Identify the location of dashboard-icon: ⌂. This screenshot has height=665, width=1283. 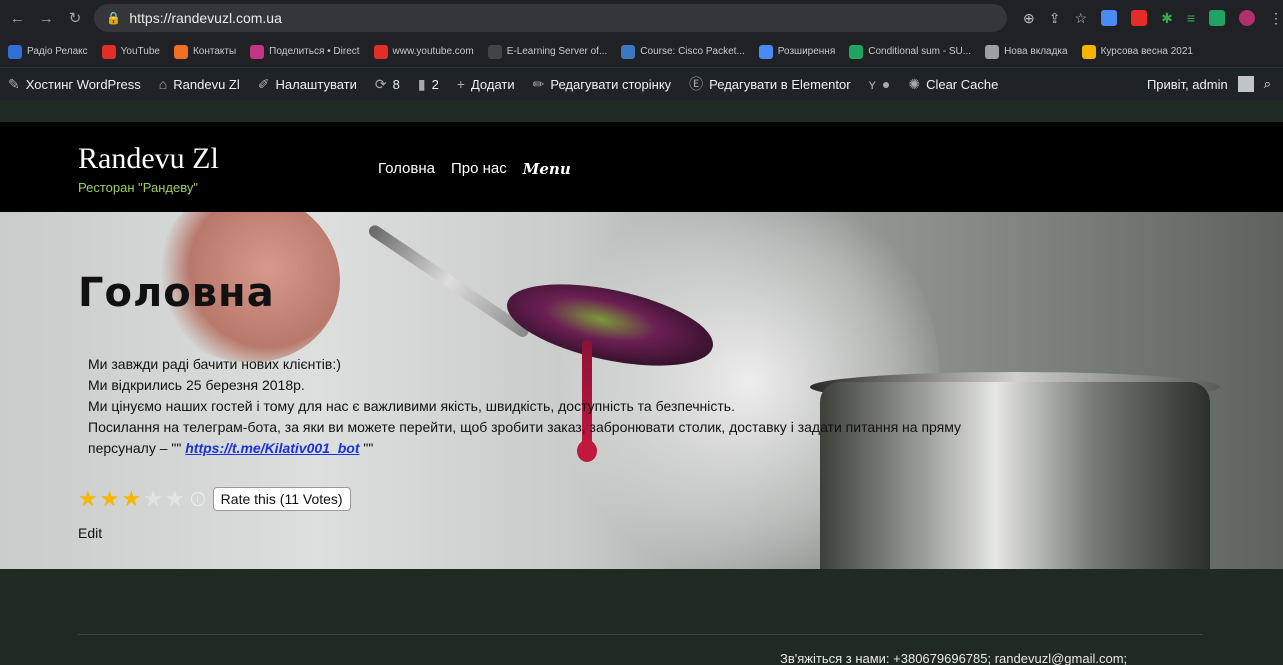
(163, 84).